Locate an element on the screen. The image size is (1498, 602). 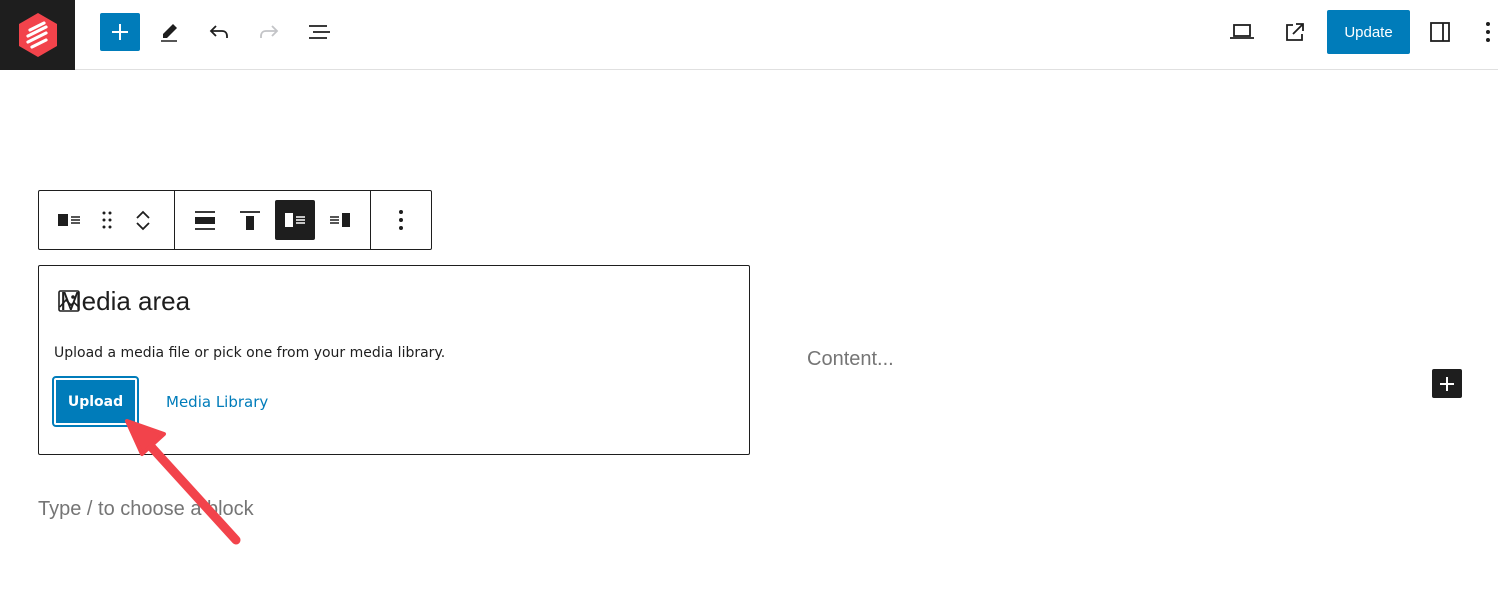
block-type-button is located at coordinates (69, 220).